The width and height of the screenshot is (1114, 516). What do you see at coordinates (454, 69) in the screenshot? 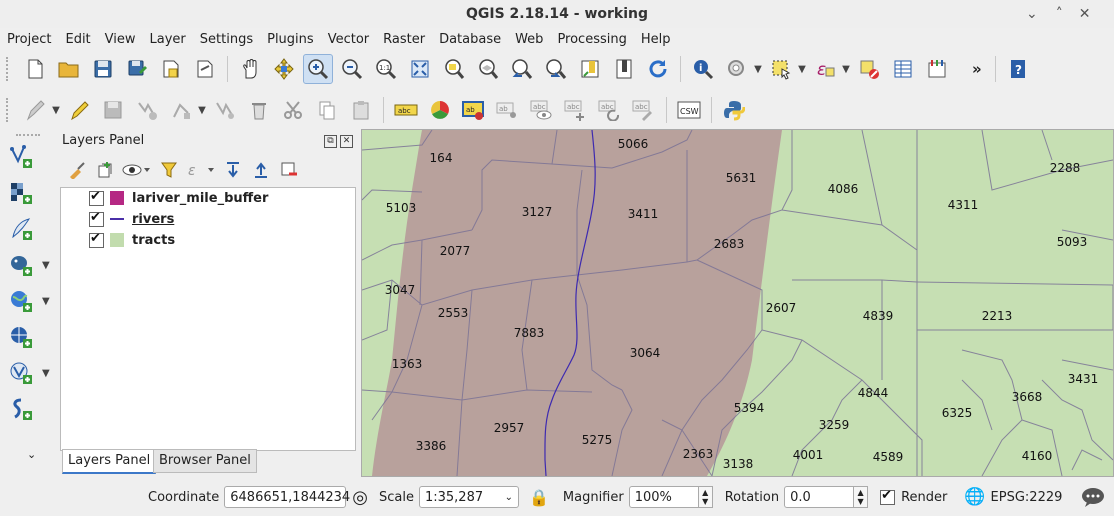
I see `zoom-to-selection-icon` at bounding box center [454, 69].